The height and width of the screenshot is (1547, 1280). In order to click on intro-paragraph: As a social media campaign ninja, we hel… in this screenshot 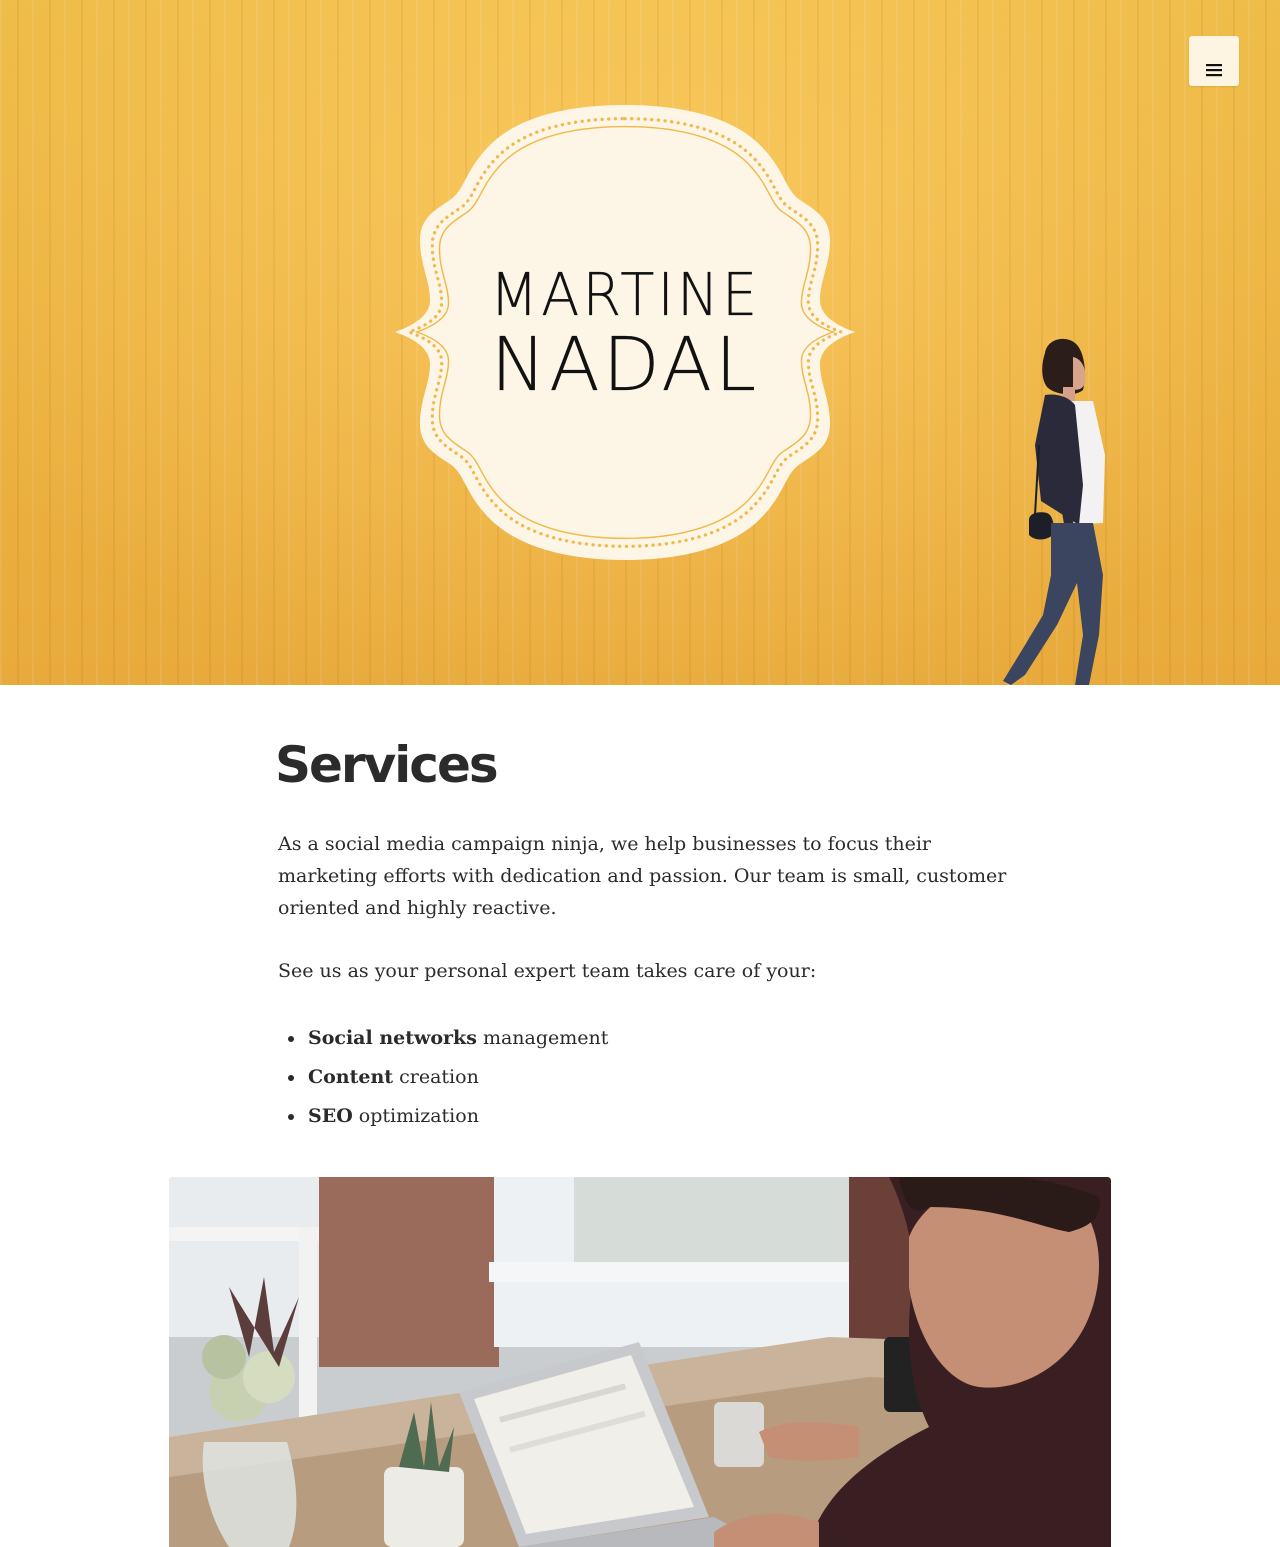, I will do `click(642, 876)`.